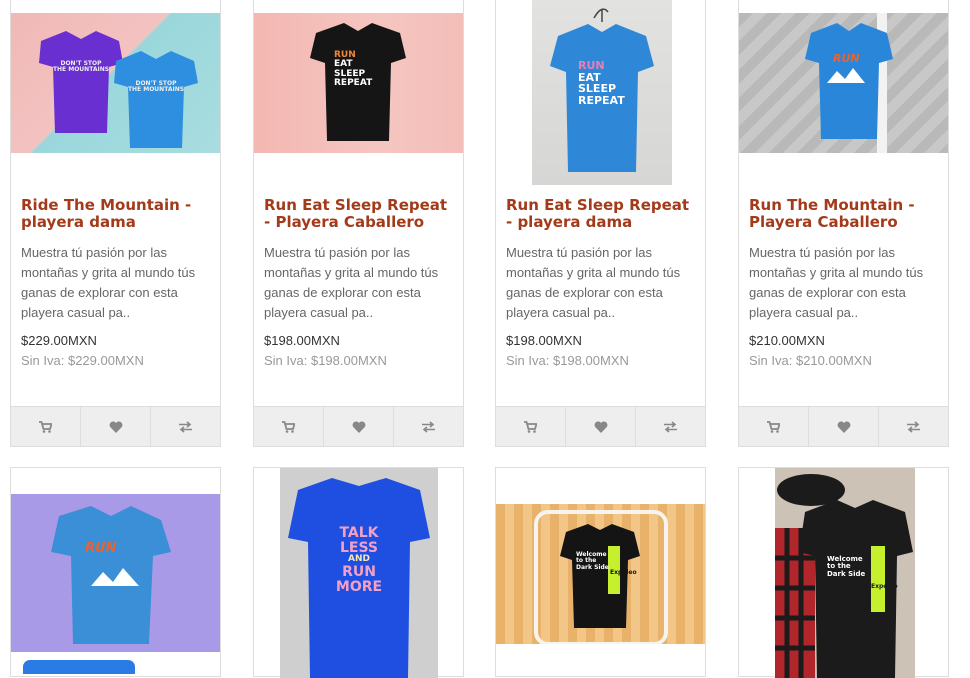 This screenshot has width=970, height=678. Describe the element at coordinates (843, 214) in the screenshot. I see `product-title-link: Run The Mountain - Playera Caballero` at that location.